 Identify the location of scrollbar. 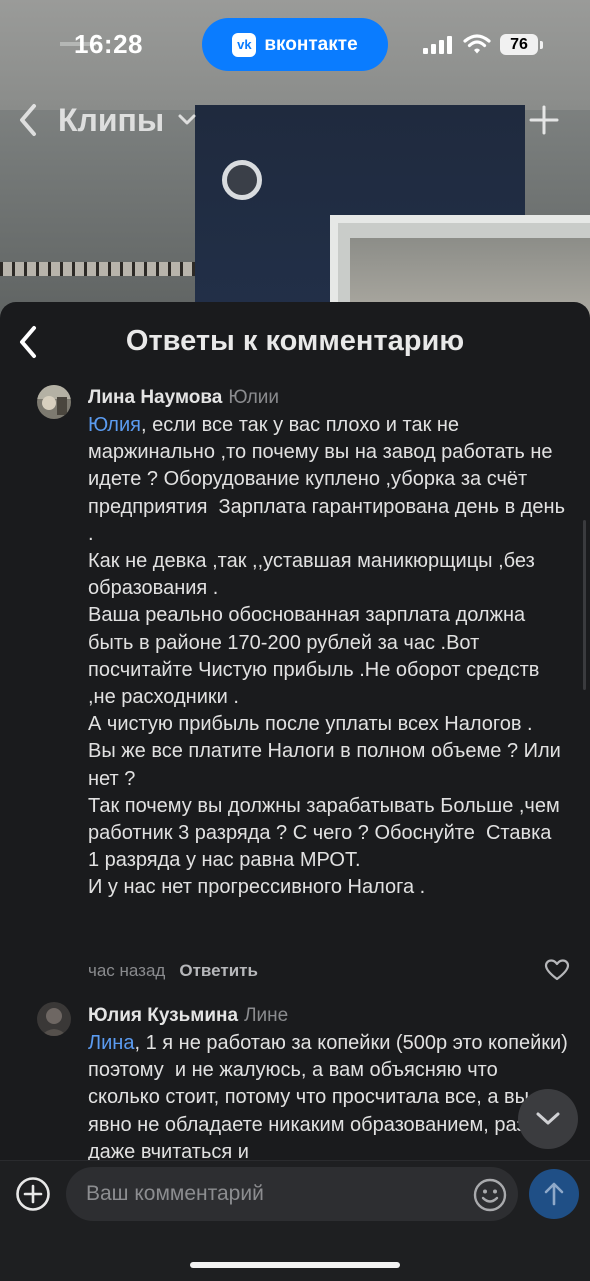
(584, 605).